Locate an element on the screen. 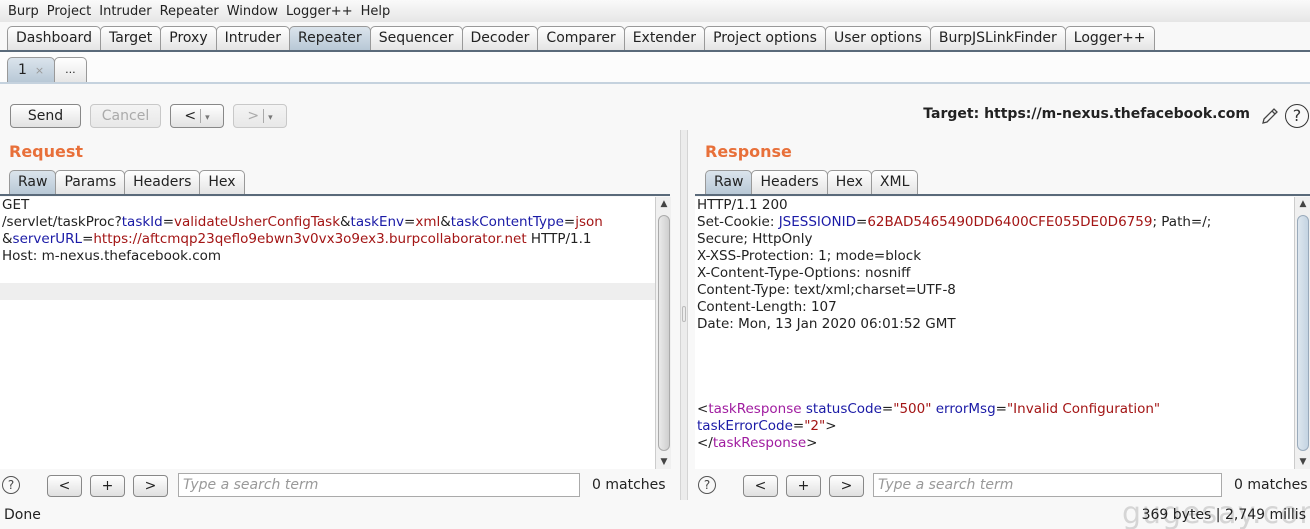  tab-dashboard: Dashboard is located at coordinates (54, 38).